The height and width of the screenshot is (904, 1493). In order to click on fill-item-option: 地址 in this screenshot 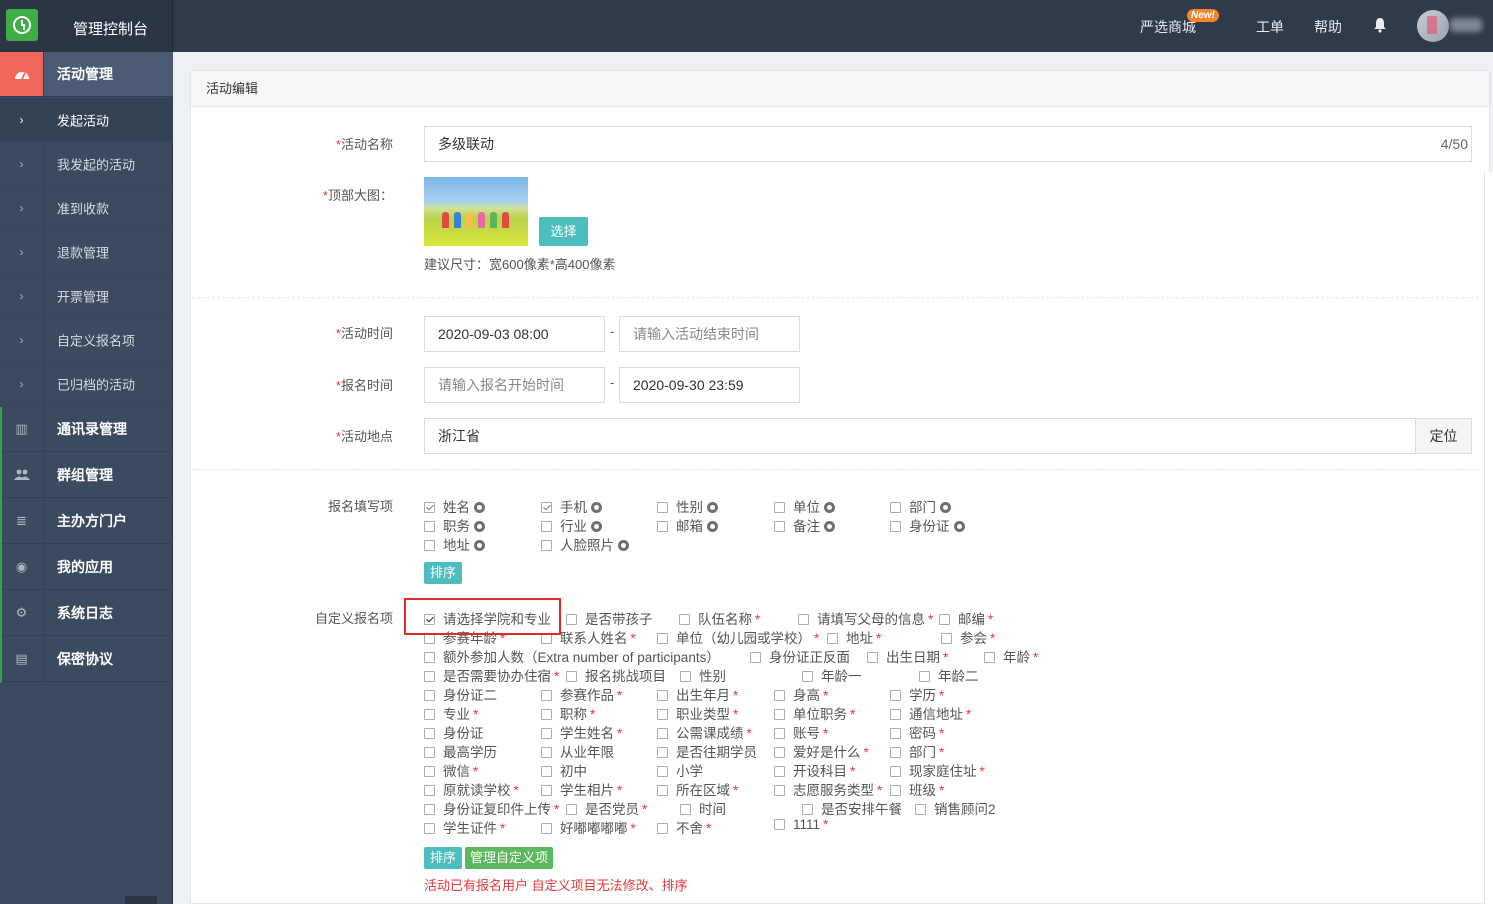, I will do `click(454, 543)`.